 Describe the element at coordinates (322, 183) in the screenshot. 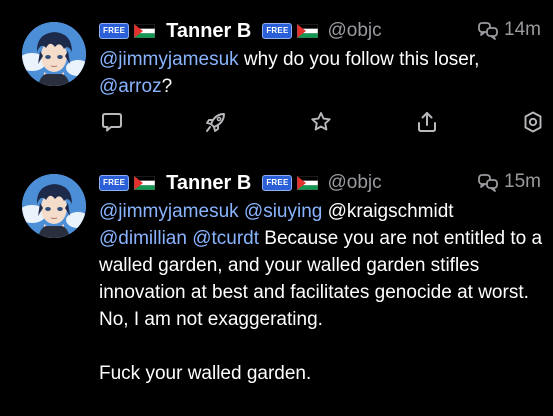

I see `post-header: FREE Tanner B FREE @objc 15m` at that location.